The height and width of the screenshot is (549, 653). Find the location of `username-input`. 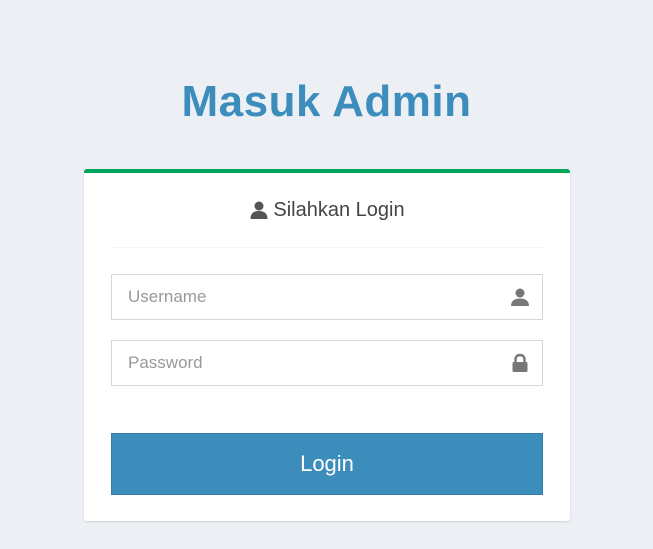

username-input is located at coordinates (310, 297).